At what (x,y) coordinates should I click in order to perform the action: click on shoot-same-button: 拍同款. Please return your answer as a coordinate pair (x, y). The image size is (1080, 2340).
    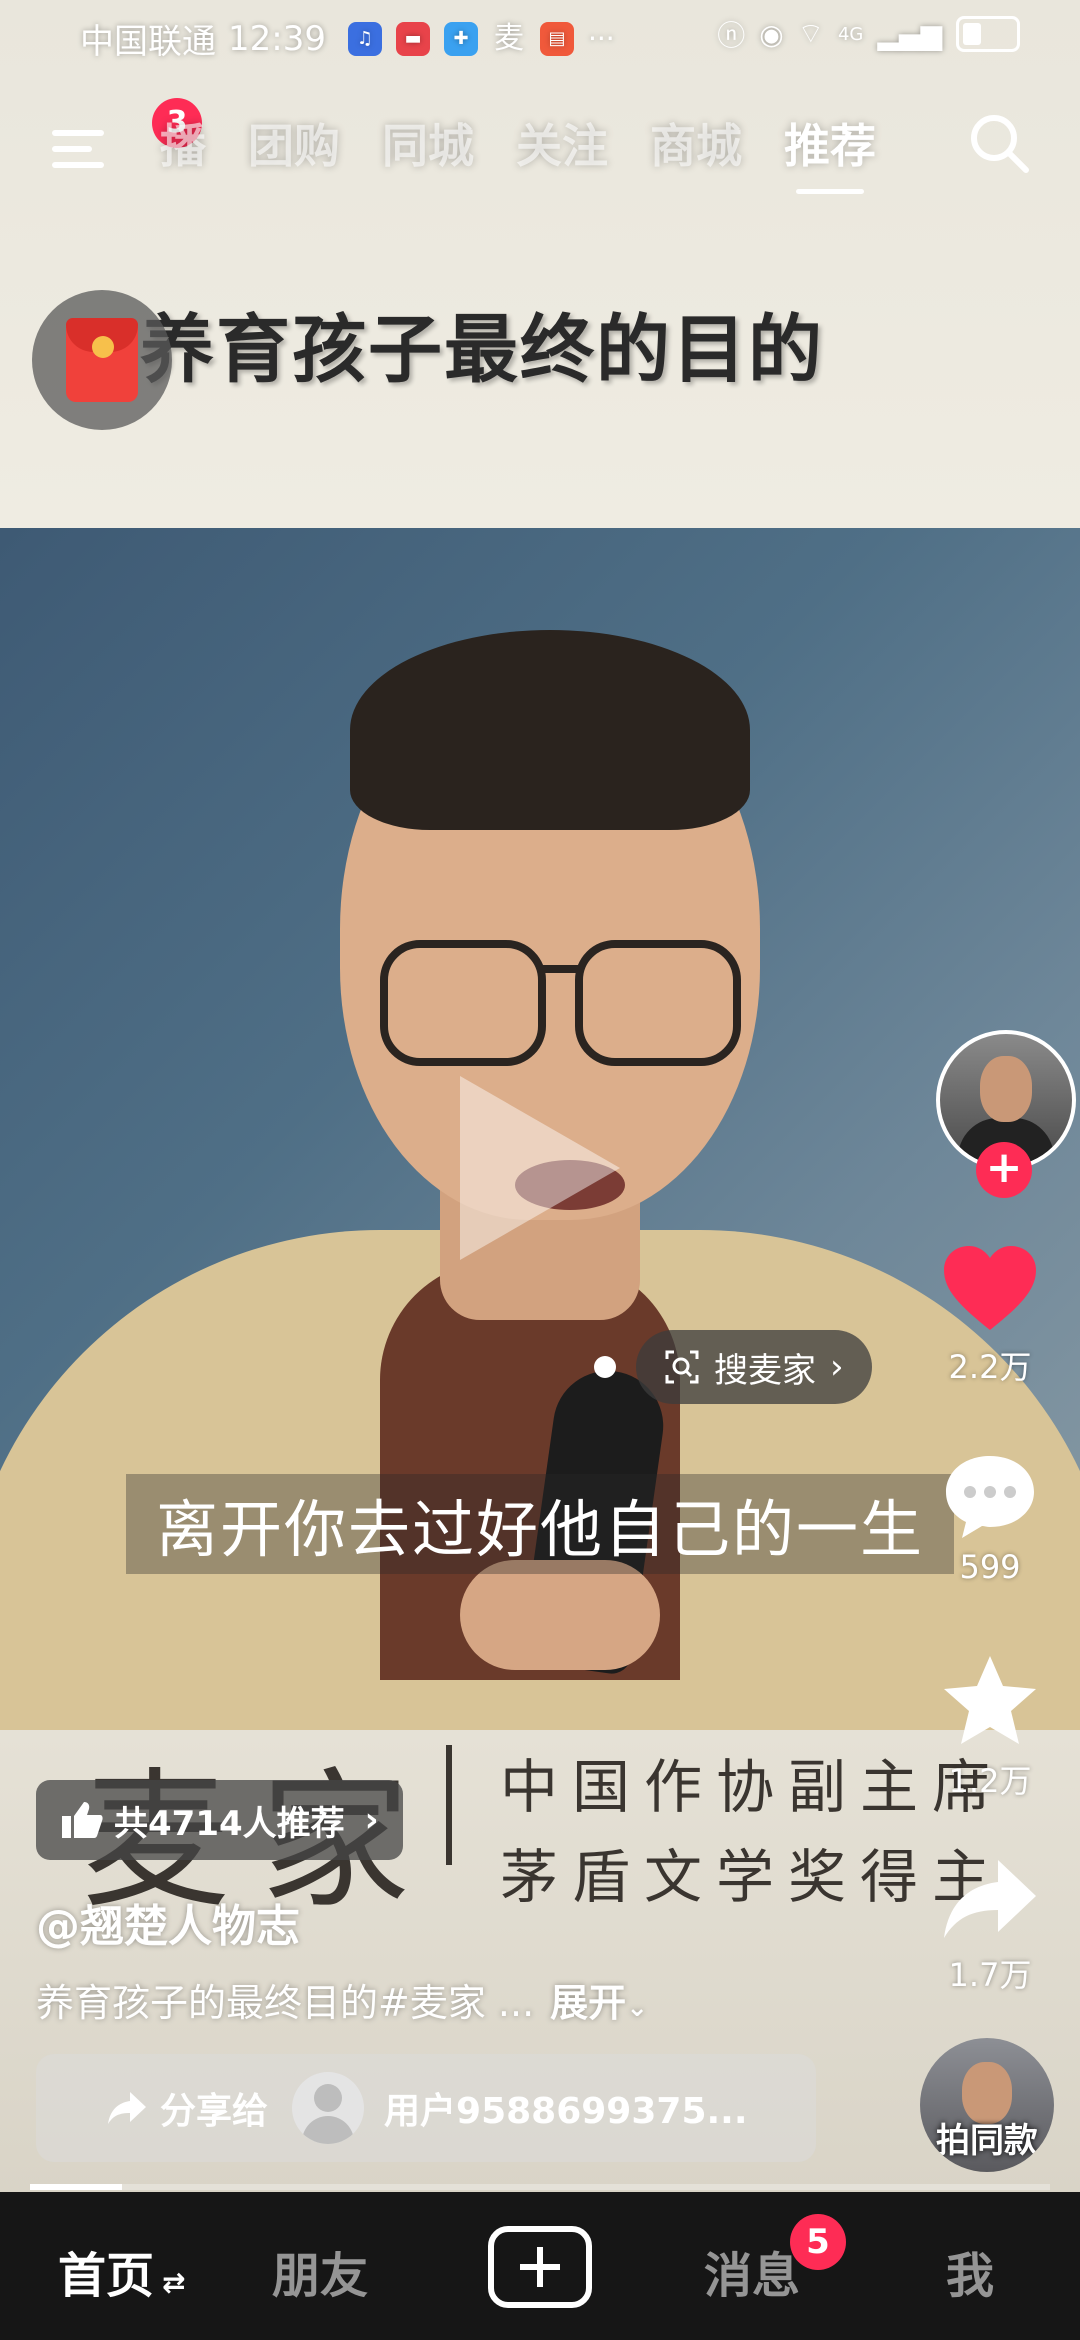
    Looking at the image, I should click on (987, 2105).